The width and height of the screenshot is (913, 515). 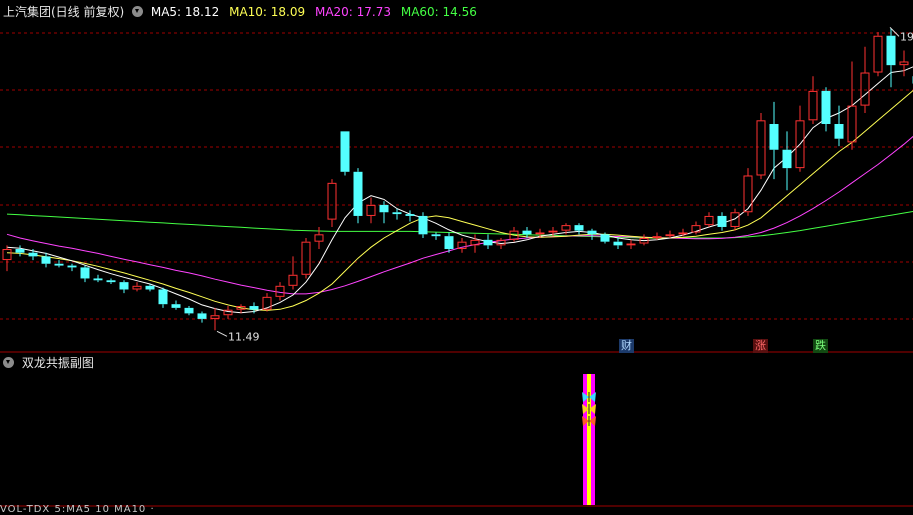 I want to click on stock-title: 上汽集团(日线 前复权), so click(x=63, y=12).